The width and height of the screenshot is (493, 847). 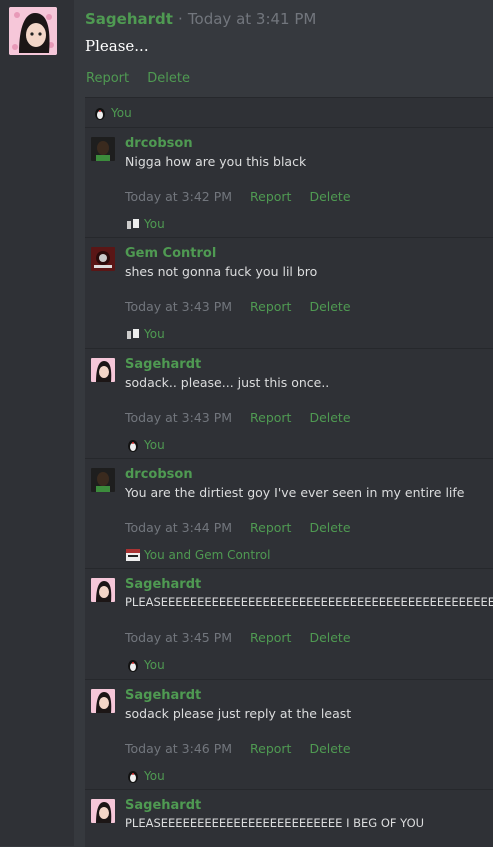 What do you see at coordinates (103, 259) in the screenshot?
I see `gem-control-avatar` at bounding box center [103, 259].